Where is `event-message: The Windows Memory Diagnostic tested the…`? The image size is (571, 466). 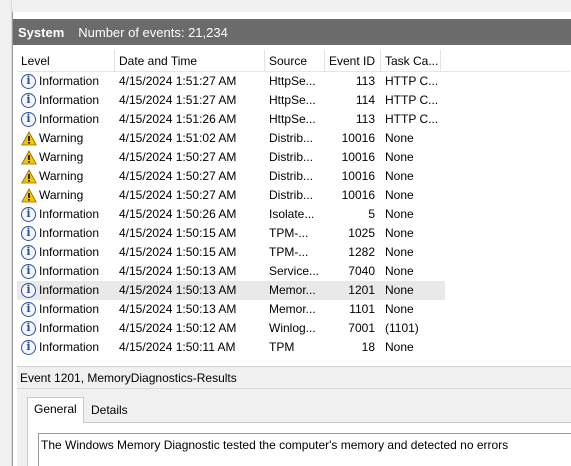 event-message: The Windows Memory Diagnostic tested the… is located at coordinates (304, 449).